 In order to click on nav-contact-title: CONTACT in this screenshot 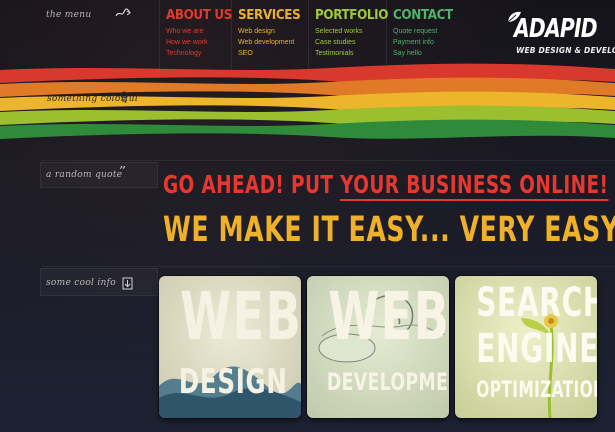, I will do `click(426, 15)`.